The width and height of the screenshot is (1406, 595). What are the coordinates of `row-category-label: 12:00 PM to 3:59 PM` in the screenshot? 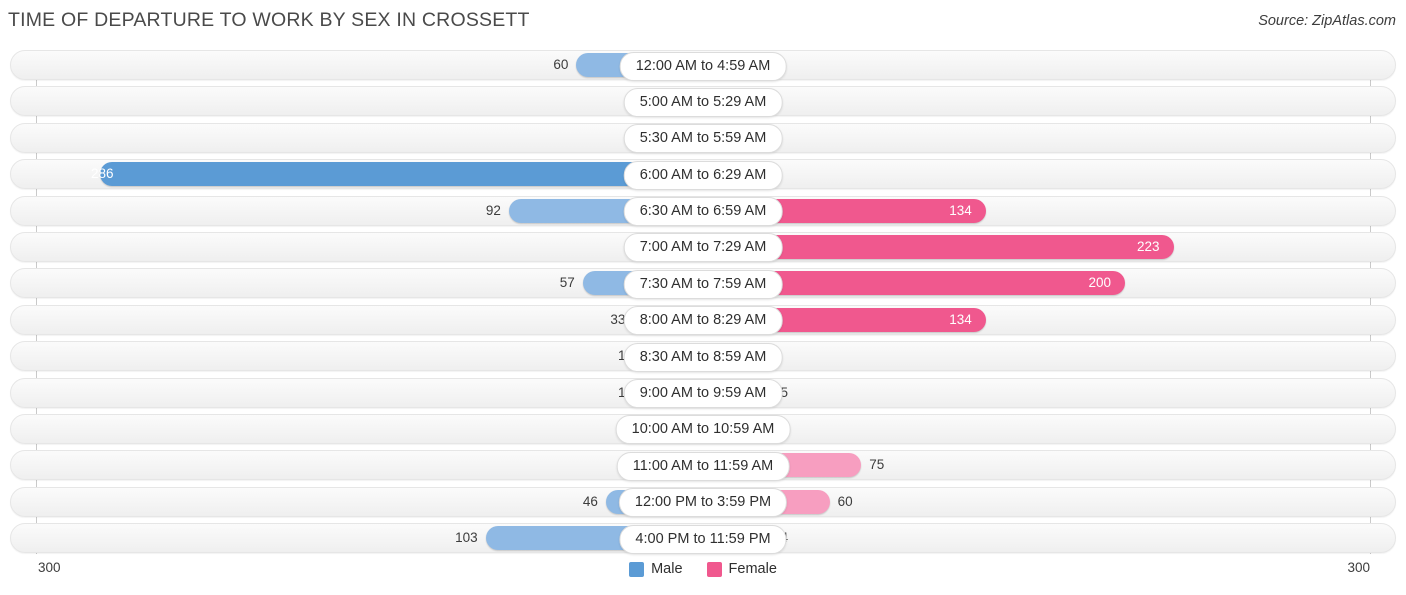 It's located at (703, 503).